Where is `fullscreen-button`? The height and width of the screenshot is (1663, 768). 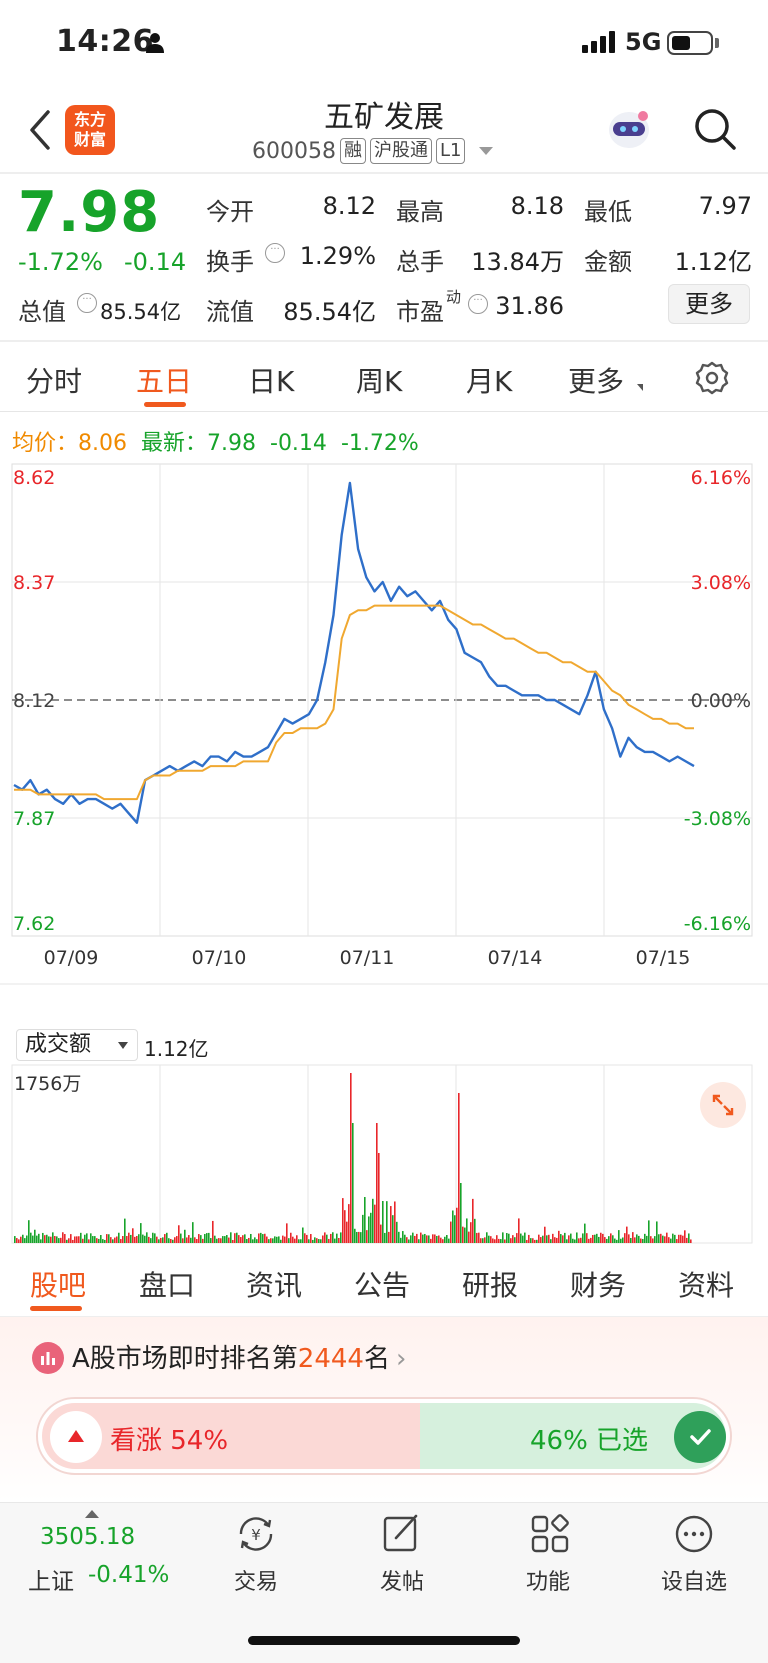 fullscreen-button is located at coordinates (723, 1105).